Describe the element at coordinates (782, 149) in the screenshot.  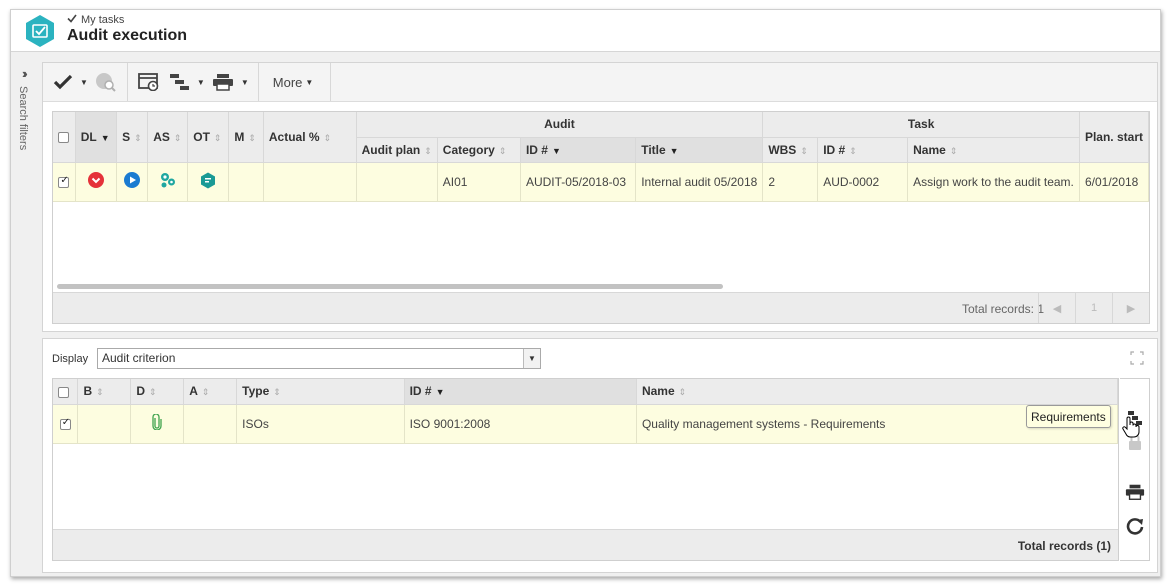
I see `column-label-wbs: WBS` at that location.